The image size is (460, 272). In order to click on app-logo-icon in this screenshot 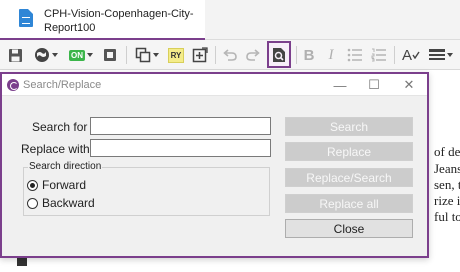, I will do `click(13, 85)`.